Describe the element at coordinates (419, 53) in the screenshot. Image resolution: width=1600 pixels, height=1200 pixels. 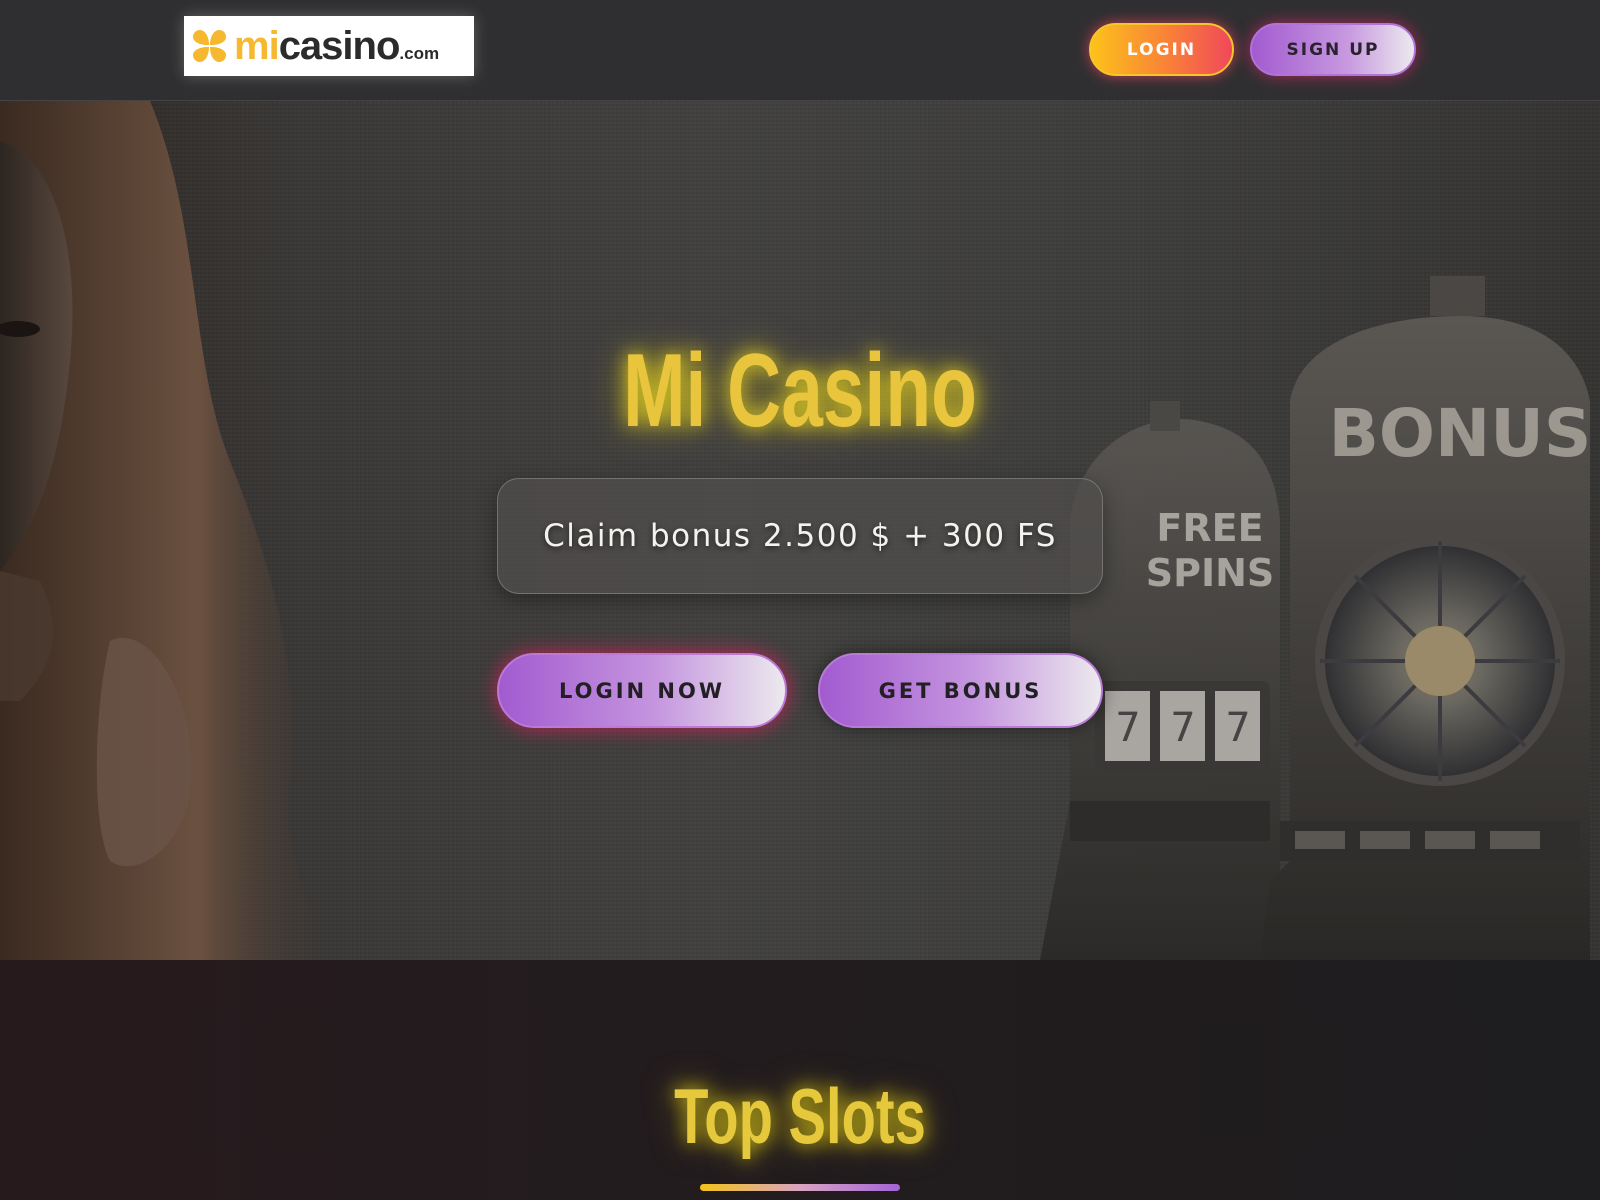
I see `logo-dotcom: .com` at that location.